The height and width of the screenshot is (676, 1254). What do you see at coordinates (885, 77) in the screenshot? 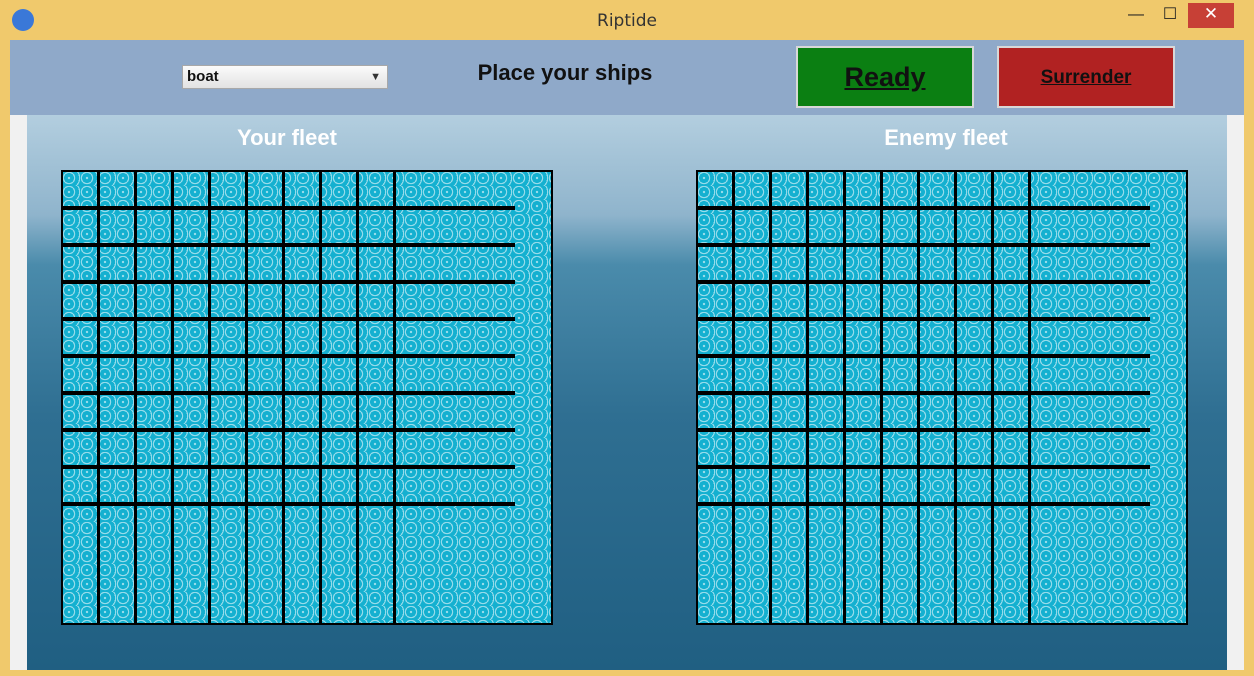
I see `ready-button: Ready` at bounding box center [885, 77].